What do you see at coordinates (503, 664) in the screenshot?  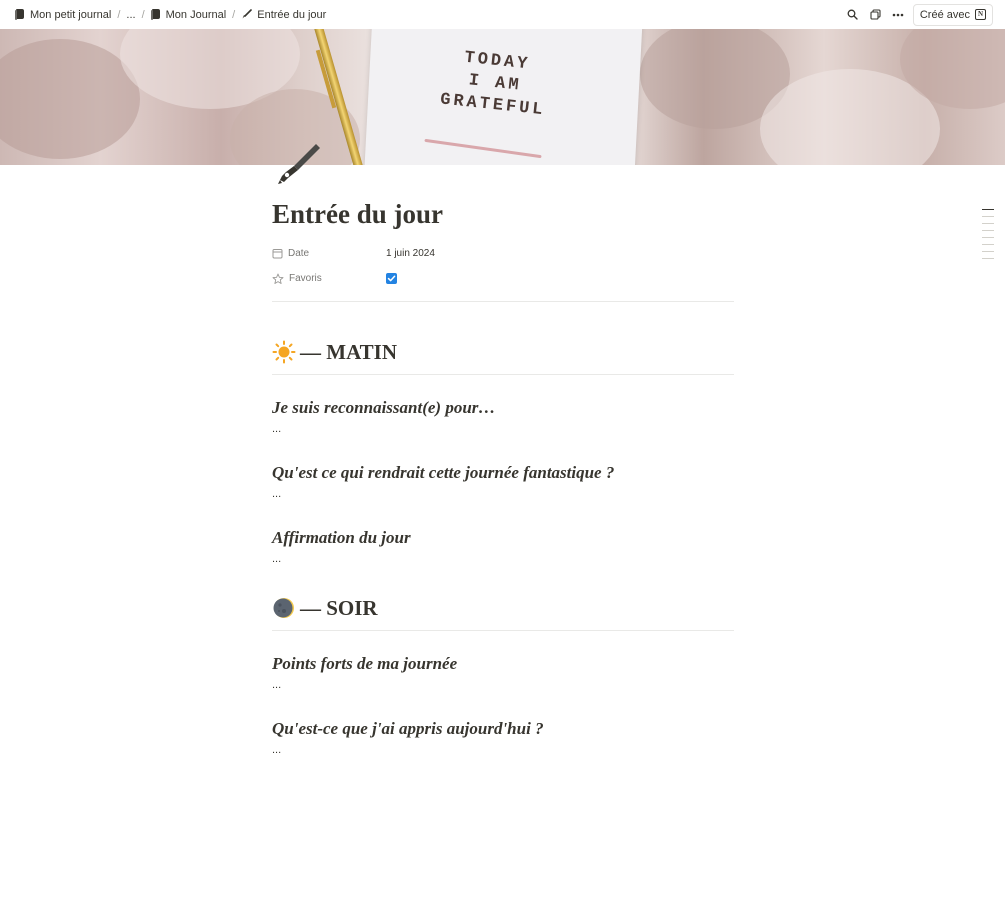 I see `question-heading: Points forts de ma journée` at bounding box center [503, 664].